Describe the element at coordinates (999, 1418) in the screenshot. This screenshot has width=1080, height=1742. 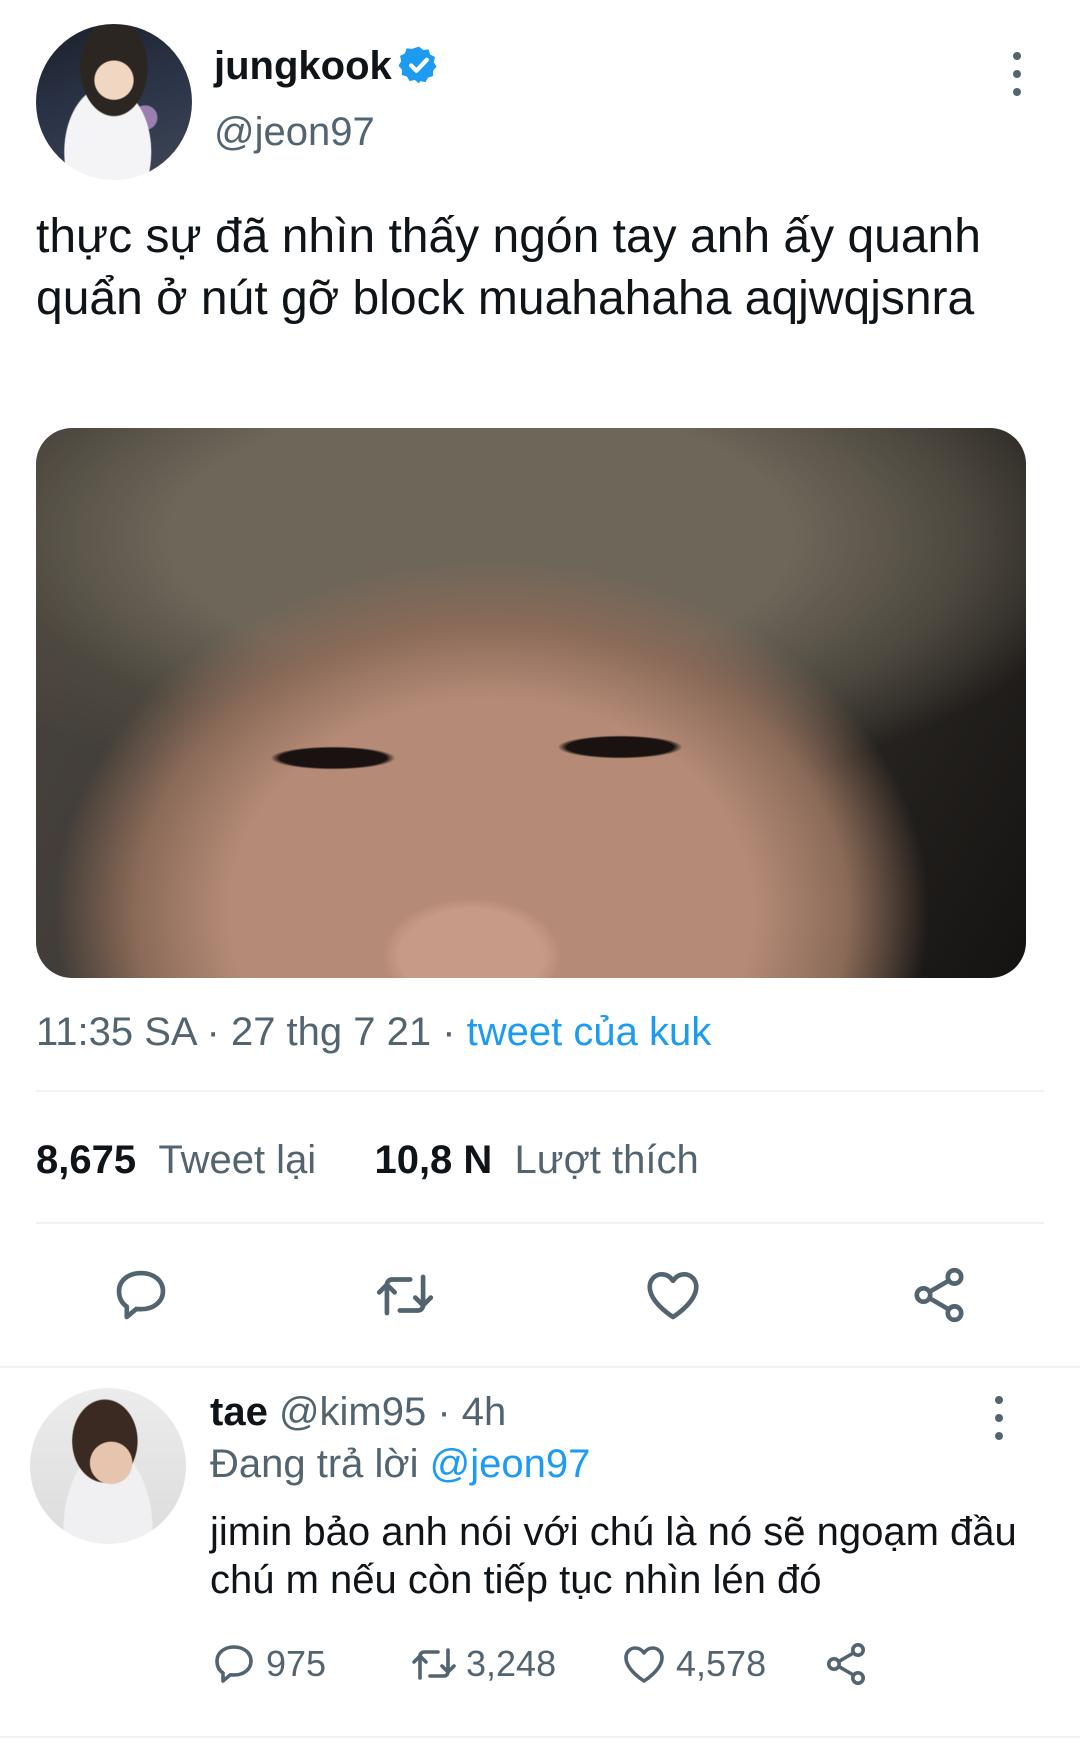
I see `reply-more-options-icon` at that location.